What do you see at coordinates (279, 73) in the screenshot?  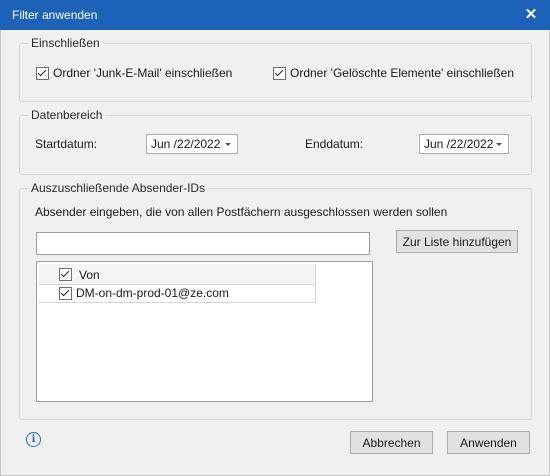 I see `deleted-items-check-icon` at bounding box center [279, 73].